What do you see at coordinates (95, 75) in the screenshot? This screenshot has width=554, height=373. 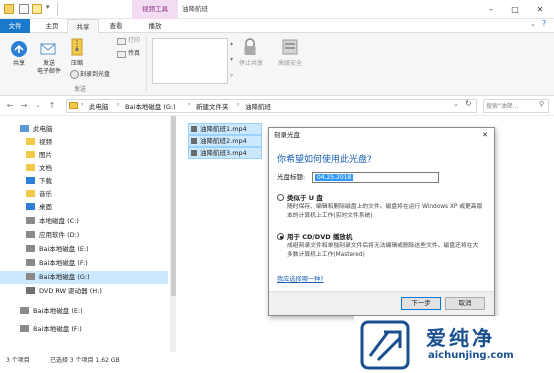 I see `burn-to-disc-button: 刻录到光盘` at bounding box center [95, 75].